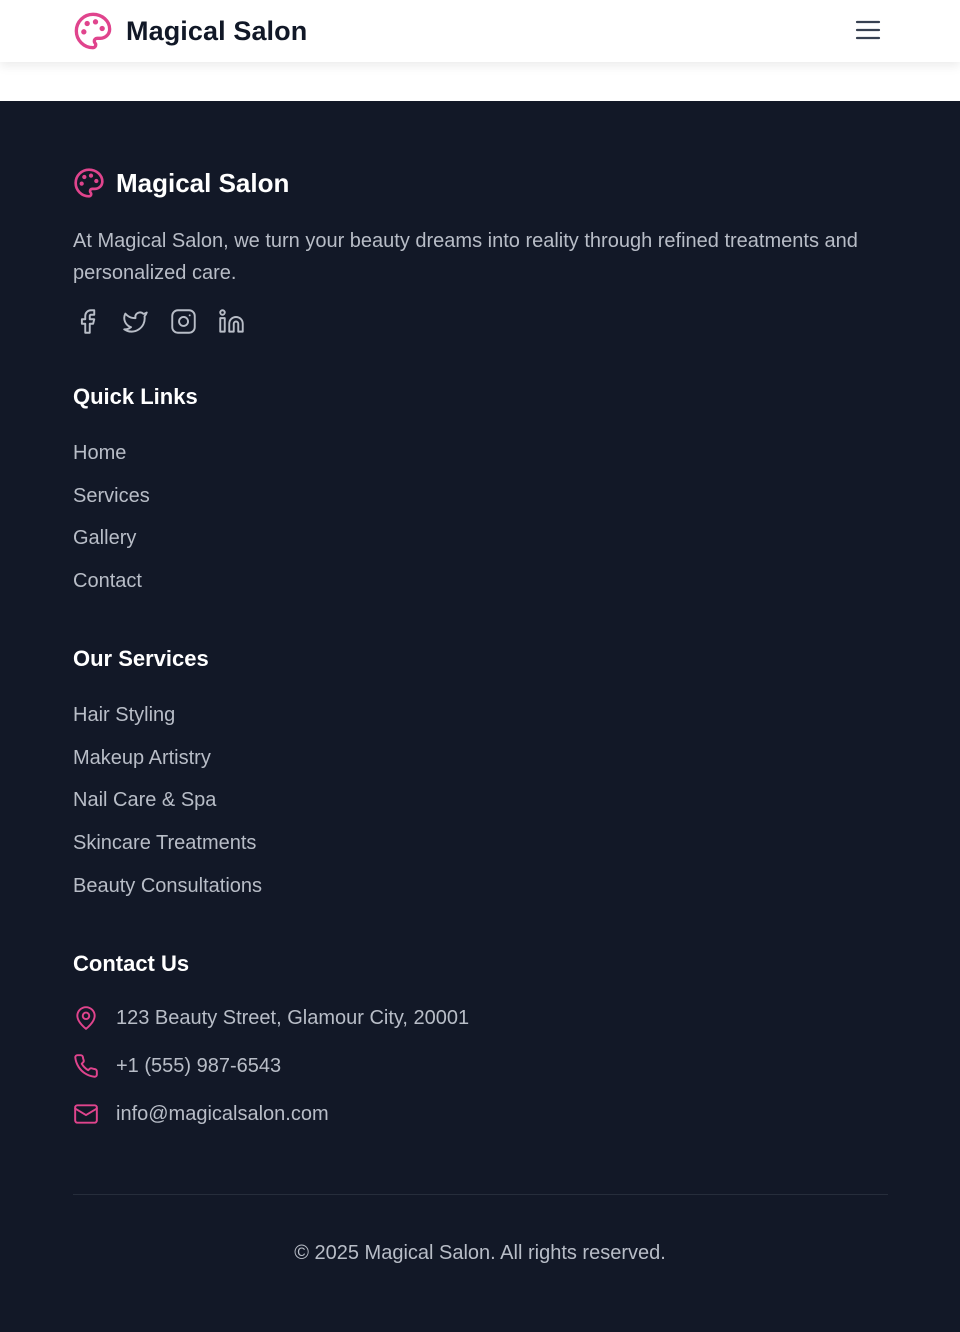 Image resolution: width=960 pixels, height=1332 pixels. I want to click on list-item: Skincare Treatments, so click(167, 851).